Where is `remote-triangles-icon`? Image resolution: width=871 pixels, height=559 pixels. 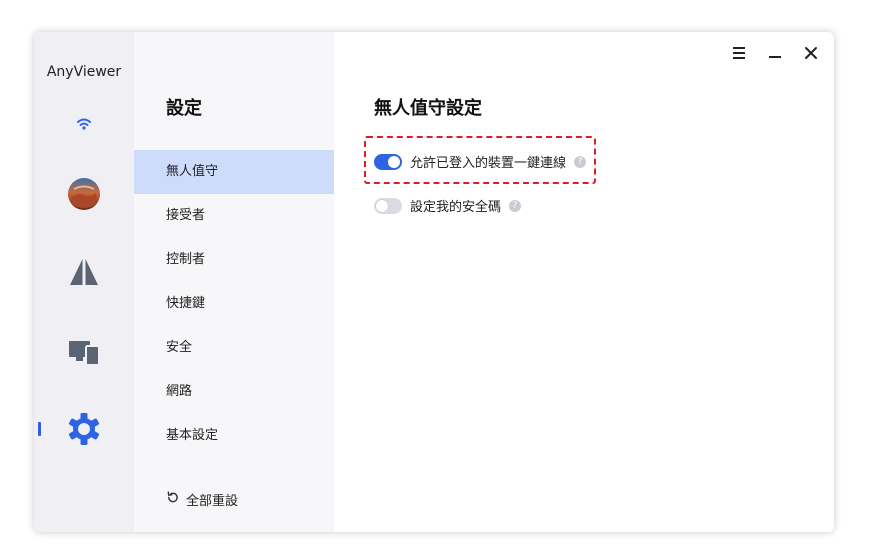
remote-triangles-icon is located at coordinates (84, 272).